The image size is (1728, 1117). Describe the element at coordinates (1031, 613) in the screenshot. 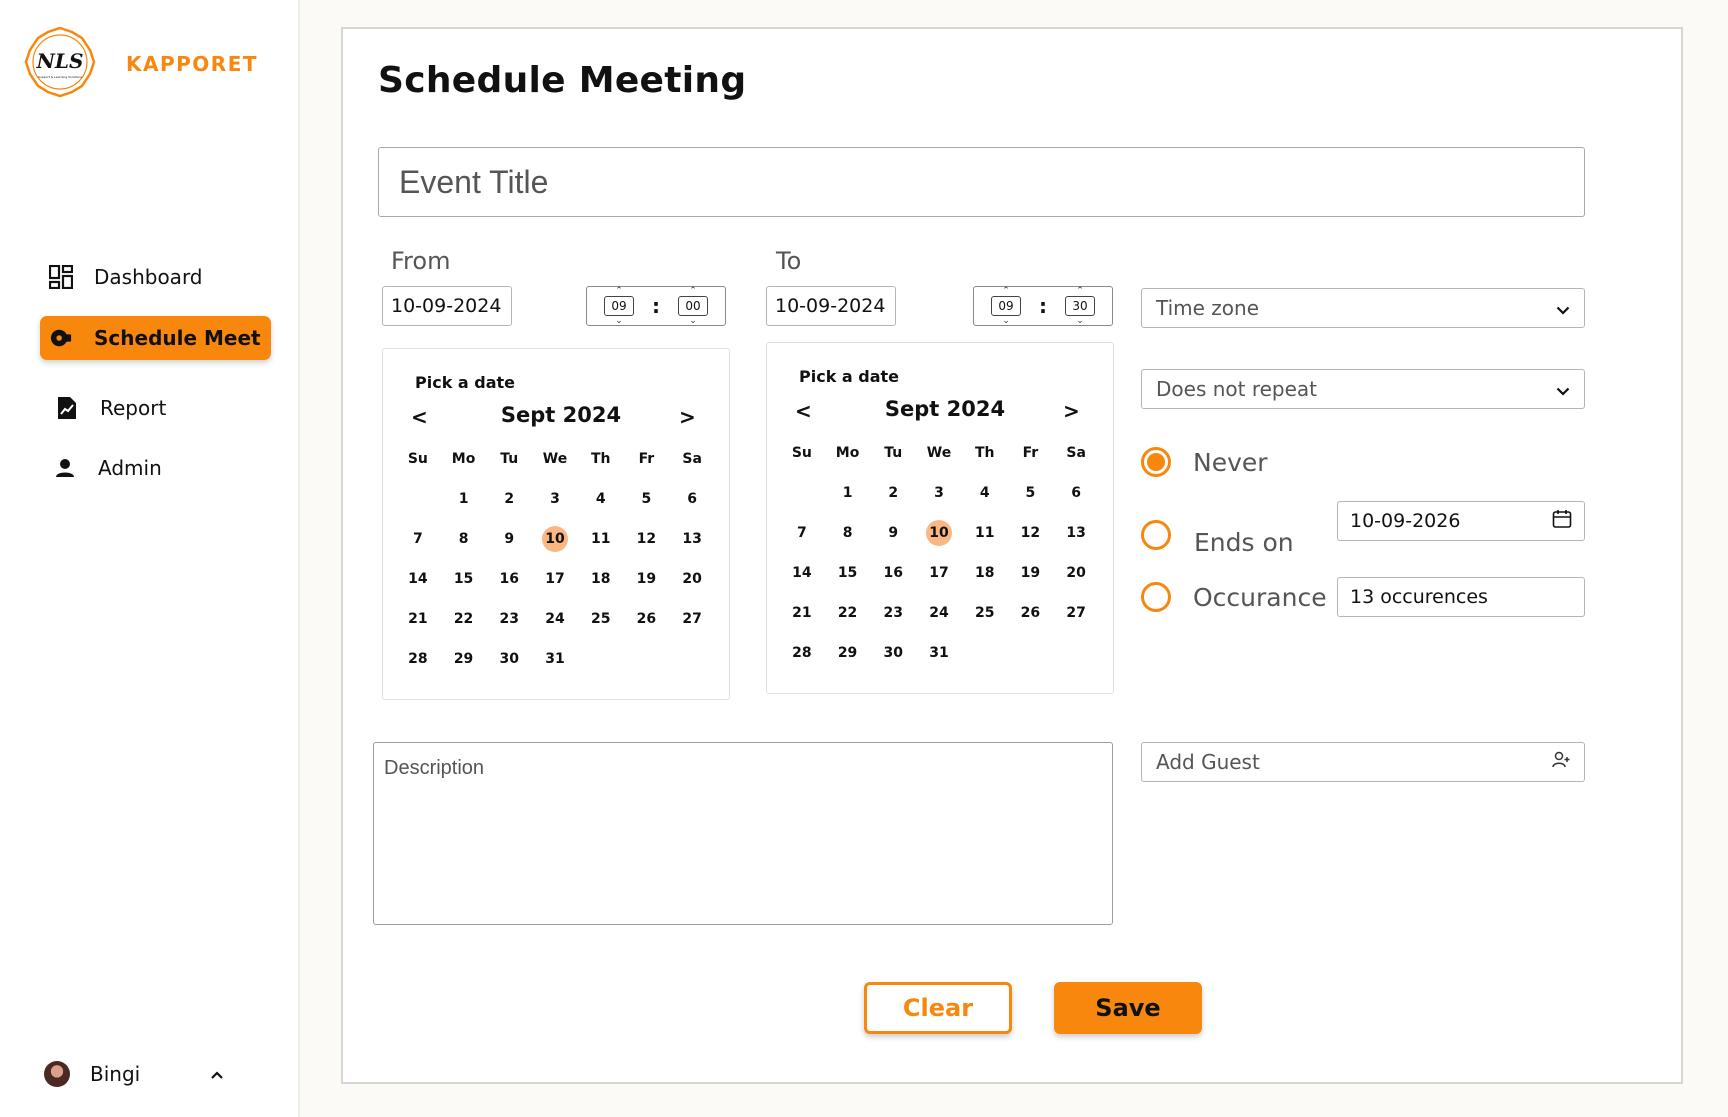

I see `to-day-cell: 26` at that location.